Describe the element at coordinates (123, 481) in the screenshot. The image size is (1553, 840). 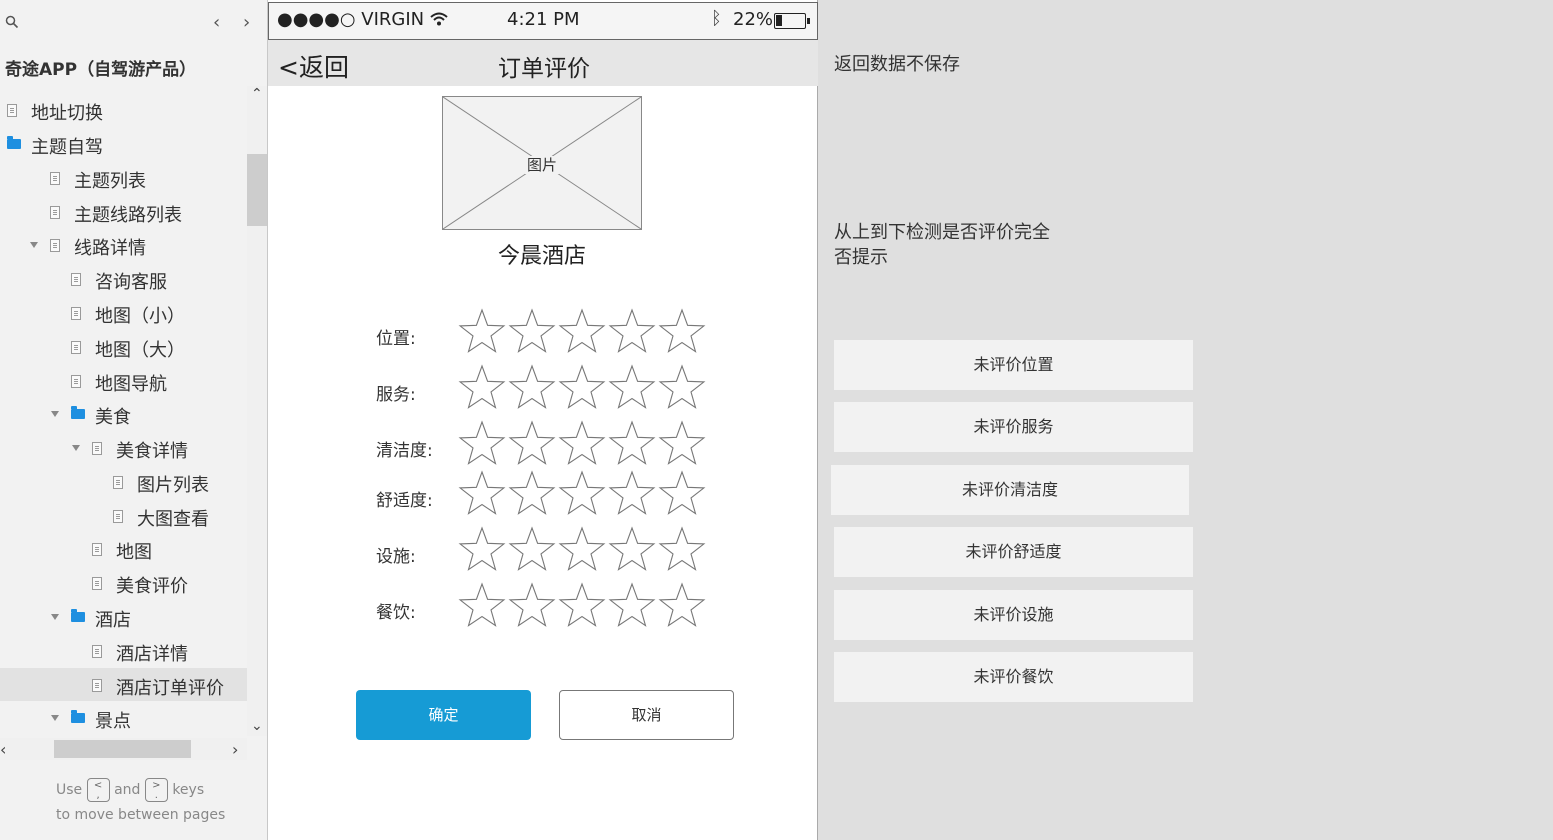
I see `sidebar-item: 图片列表` at that location.